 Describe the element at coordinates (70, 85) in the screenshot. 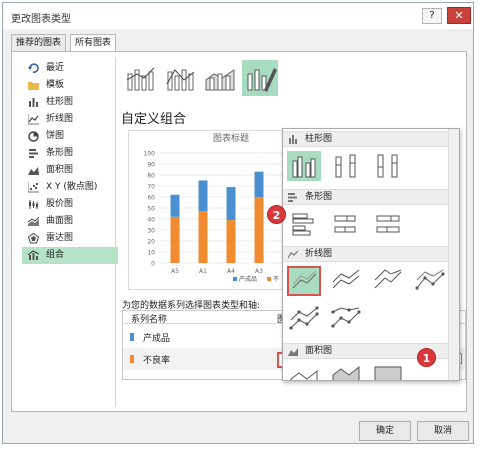

I see `sidebar-item-template: 模板` at that location.